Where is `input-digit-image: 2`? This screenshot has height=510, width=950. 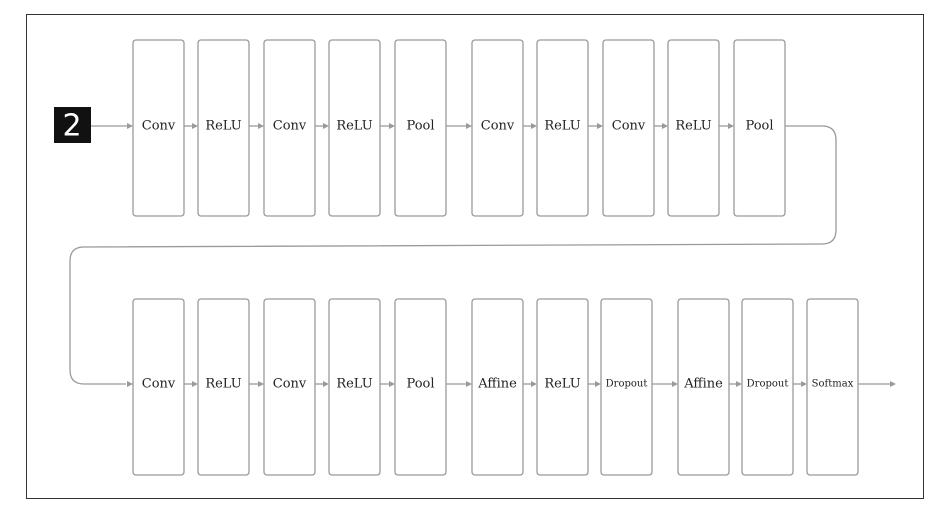 input-digit-image: 2 is located at coordinates (72, 125).